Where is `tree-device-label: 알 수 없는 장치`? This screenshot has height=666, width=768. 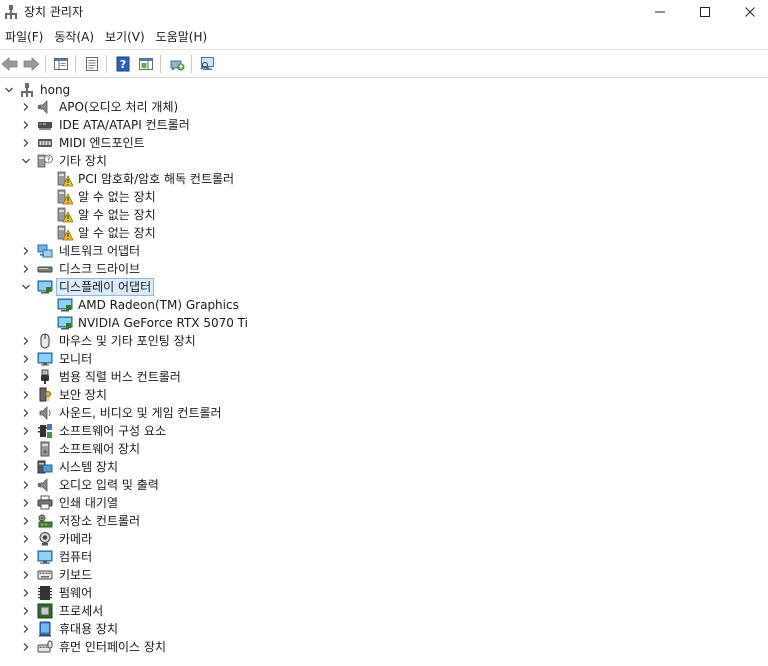
tree-device-label: 알 수 없는 장치 is located at coordinates (117, 197).